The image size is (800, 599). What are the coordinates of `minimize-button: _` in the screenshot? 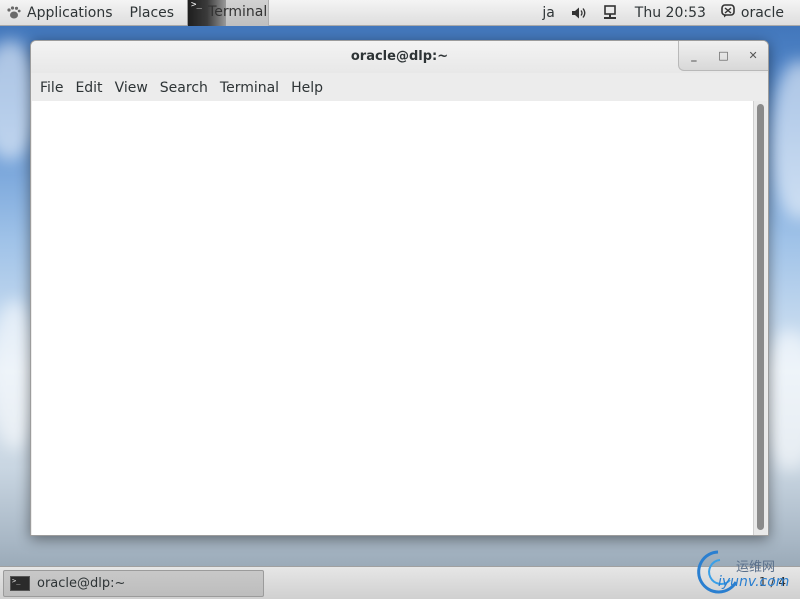 It's located at (694, 56).